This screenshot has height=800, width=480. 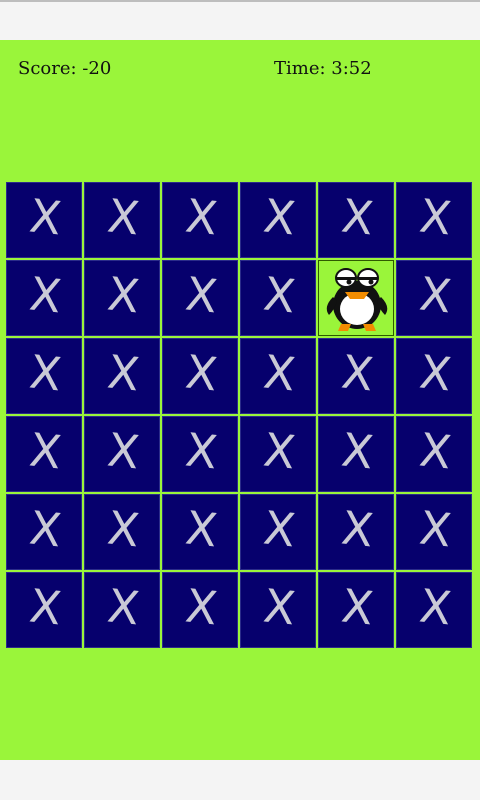 What do you see at coordinates (240, 780) in the screenshot?
I see `navigation-bar` at bounding box center [240, 780].